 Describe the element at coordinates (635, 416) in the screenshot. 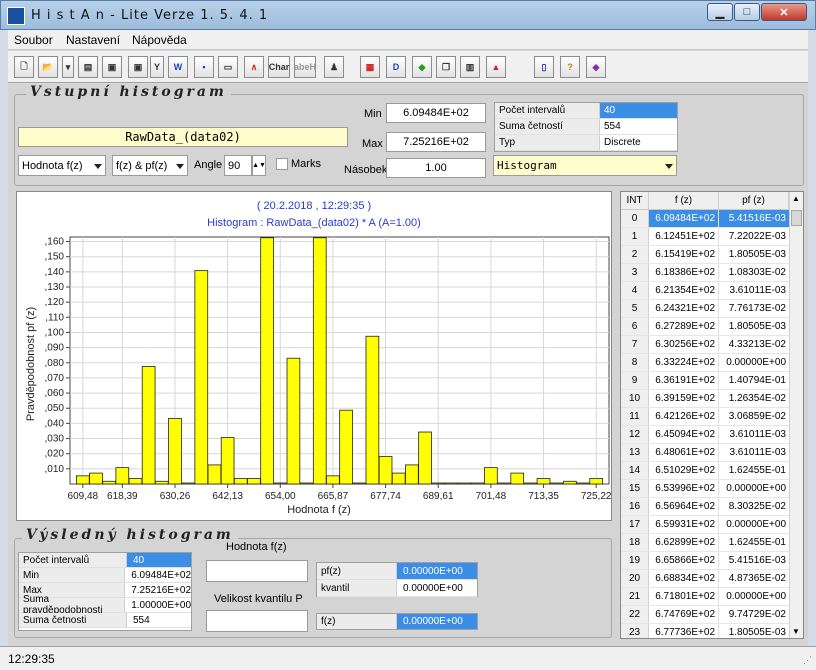

I see `int-cell: 11` at that location.